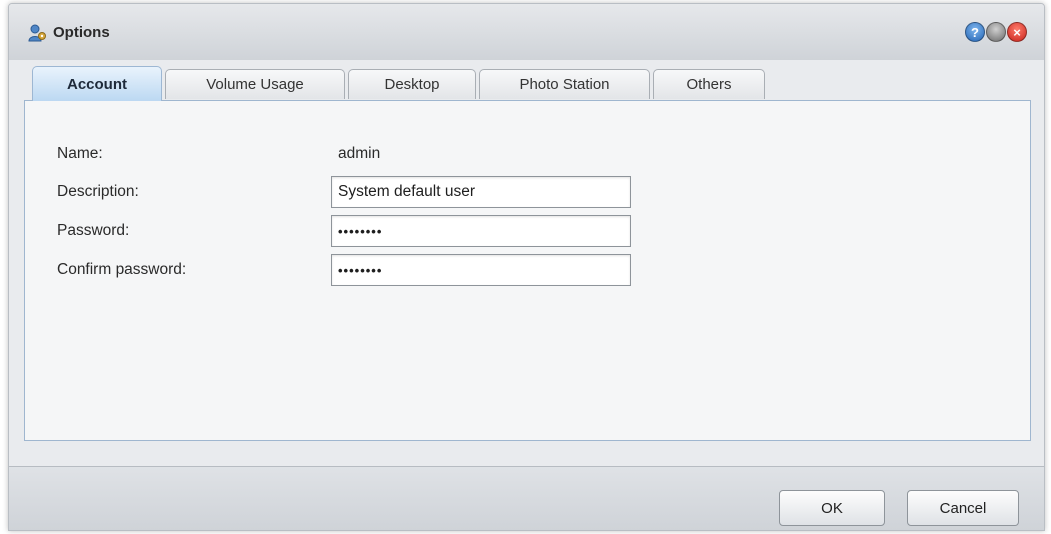 This screenshot has height=534, width=1051. What do you see at coordinates (412, 84) in the screenshot?
I see `tab-desktop: Desktop` at bounding box center [412, 84].